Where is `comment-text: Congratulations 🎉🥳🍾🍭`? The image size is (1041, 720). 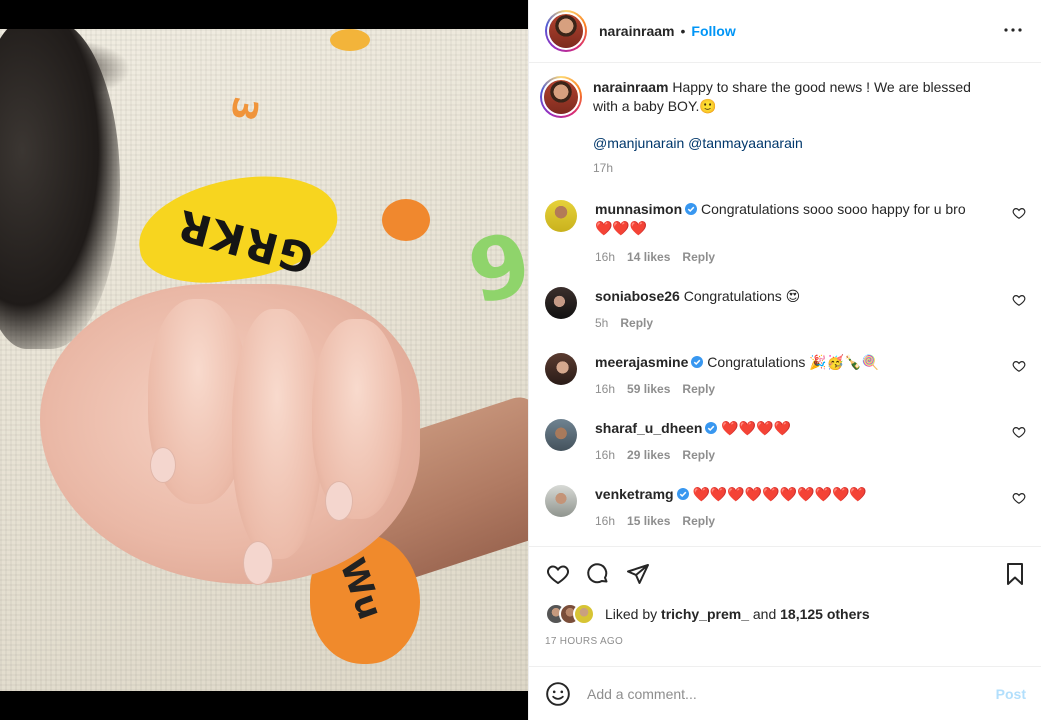 comment-text: Congratulations 🎉🥳🍾🍭 is located at coordinates (793, 362).